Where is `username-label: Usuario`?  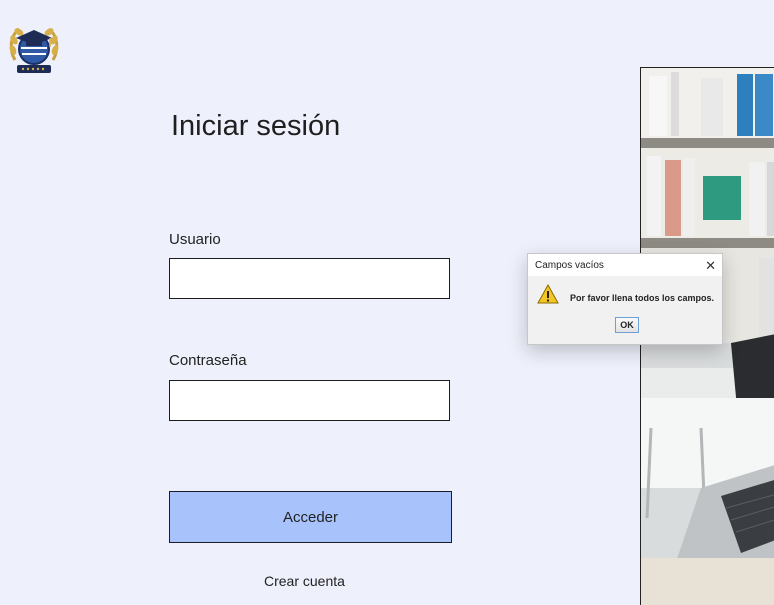 username-label: Usuario is located at coordinates (195, 239).